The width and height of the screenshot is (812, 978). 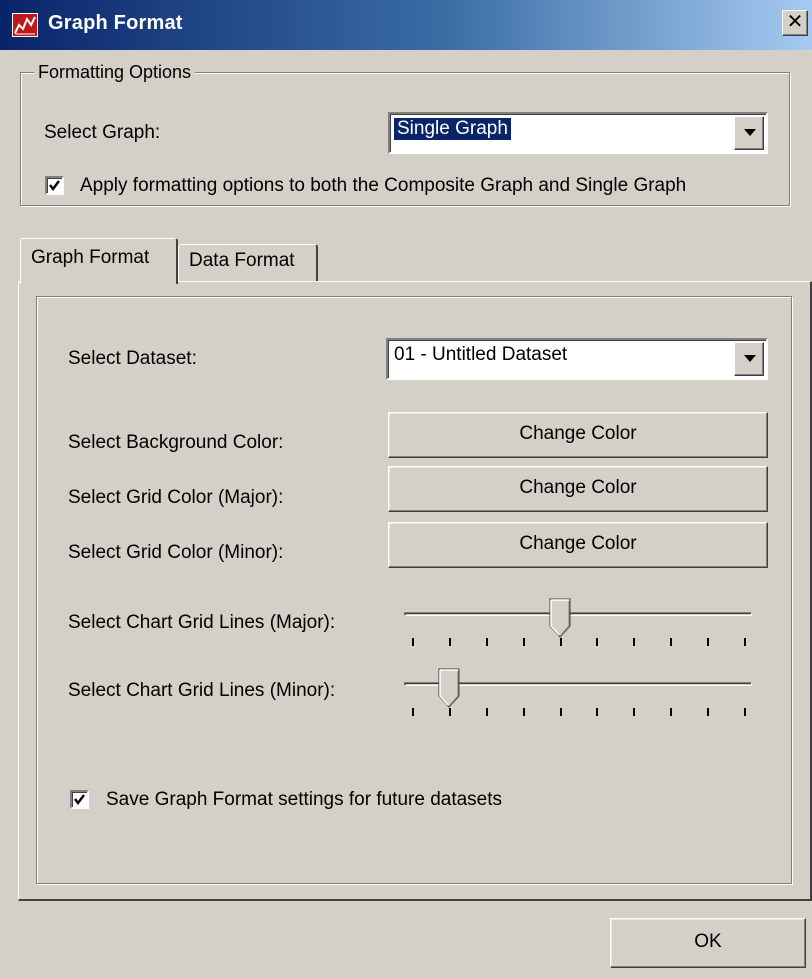 I want to click on grid-major-color-label: Select Grid Color (Major):, so click(x=176, y=497).